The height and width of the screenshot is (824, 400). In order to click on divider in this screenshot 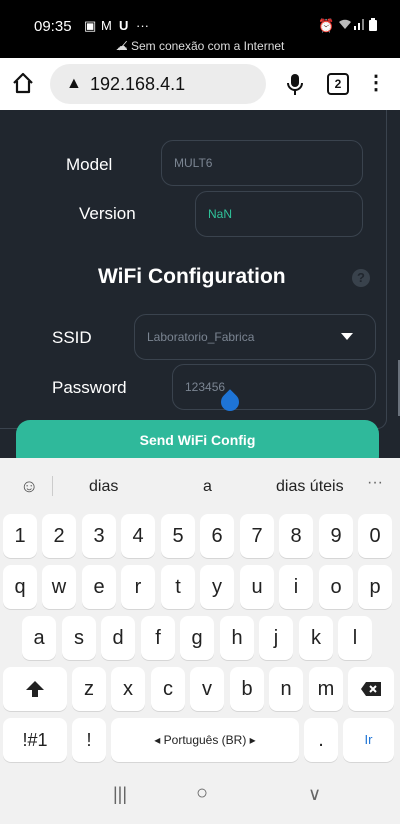, I will do `click(52, 486)`.